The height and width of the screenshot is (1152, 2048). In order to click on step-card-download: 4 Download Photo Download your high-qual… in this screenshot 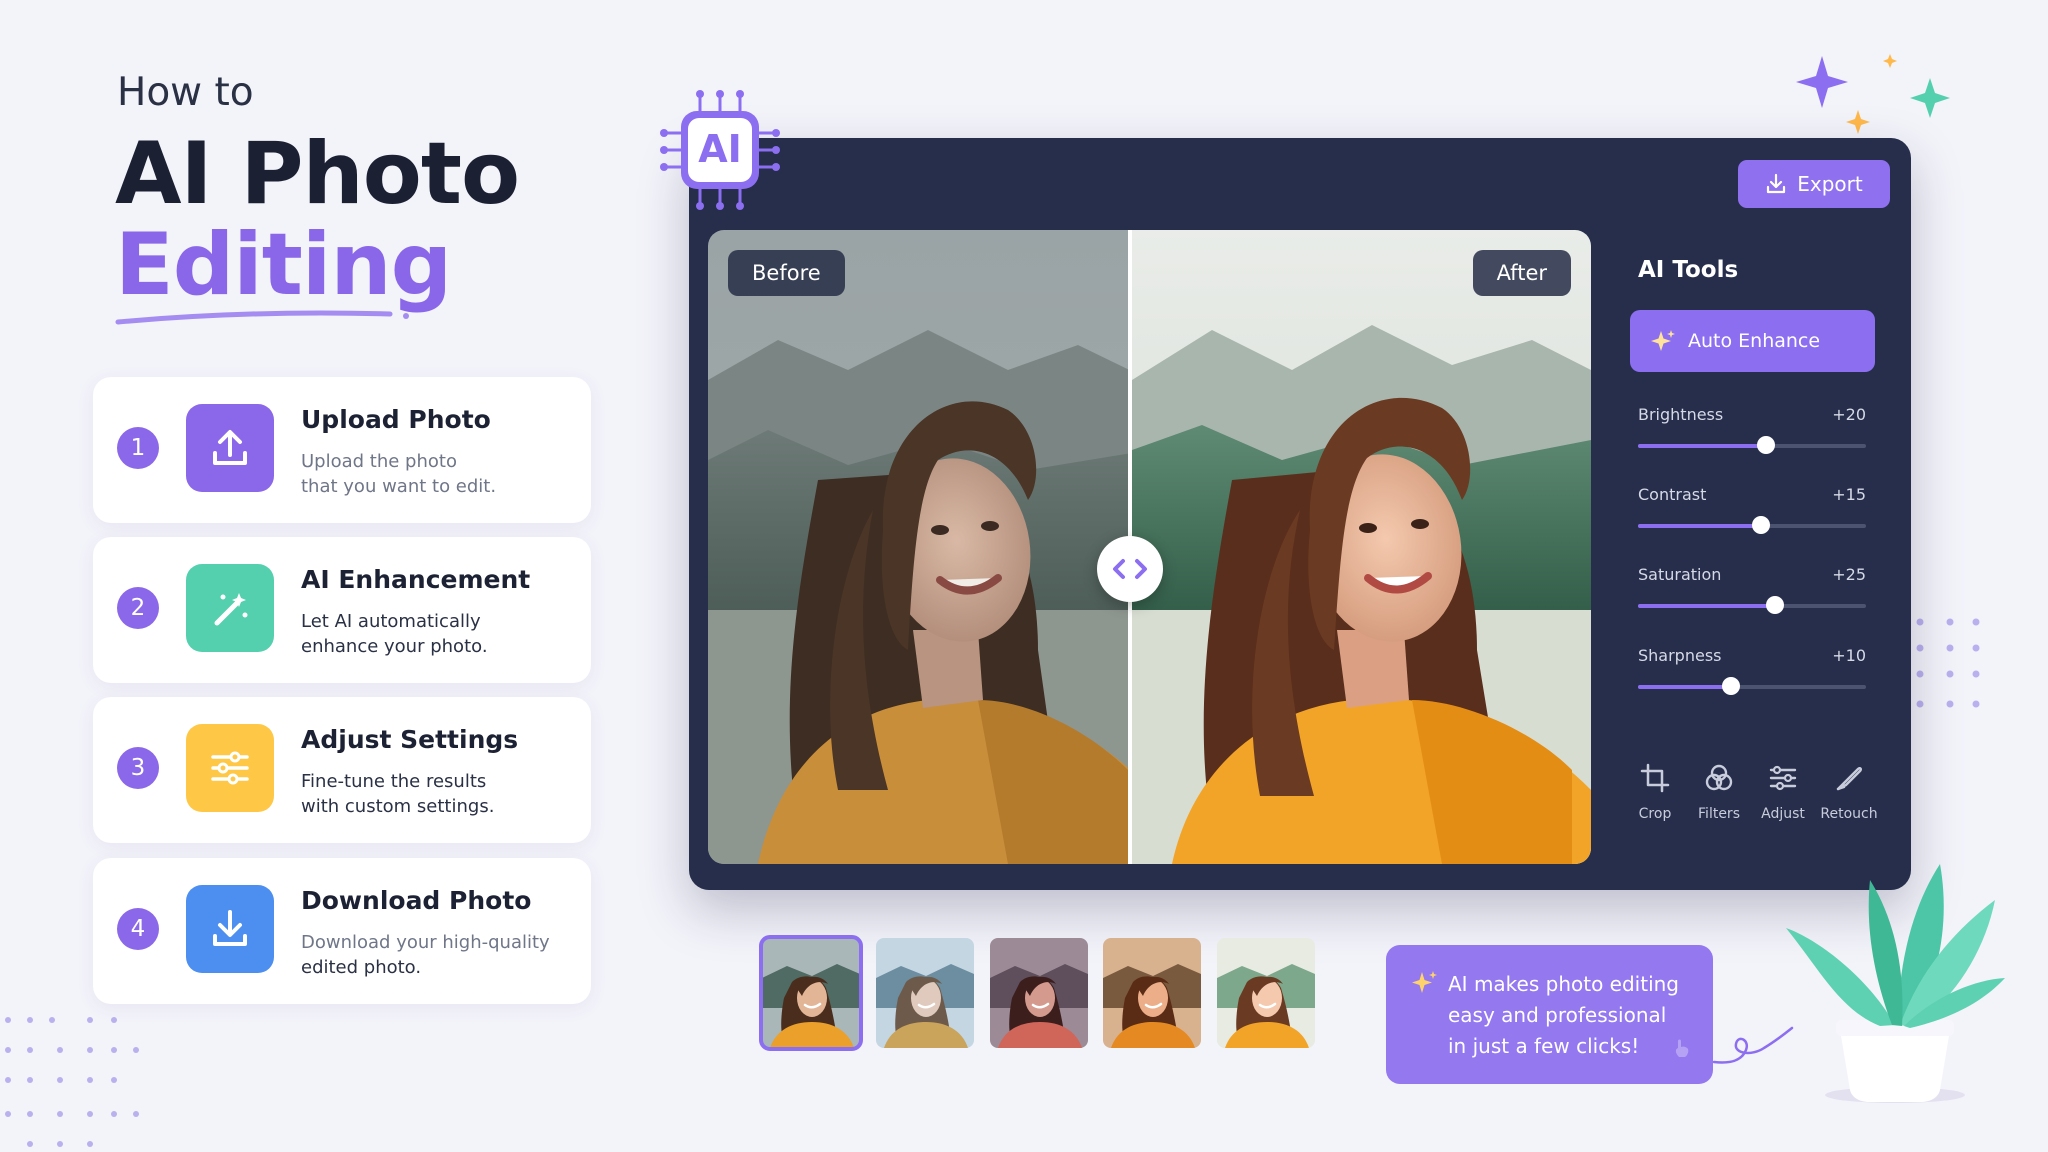, I will do `click(342, 931)`.